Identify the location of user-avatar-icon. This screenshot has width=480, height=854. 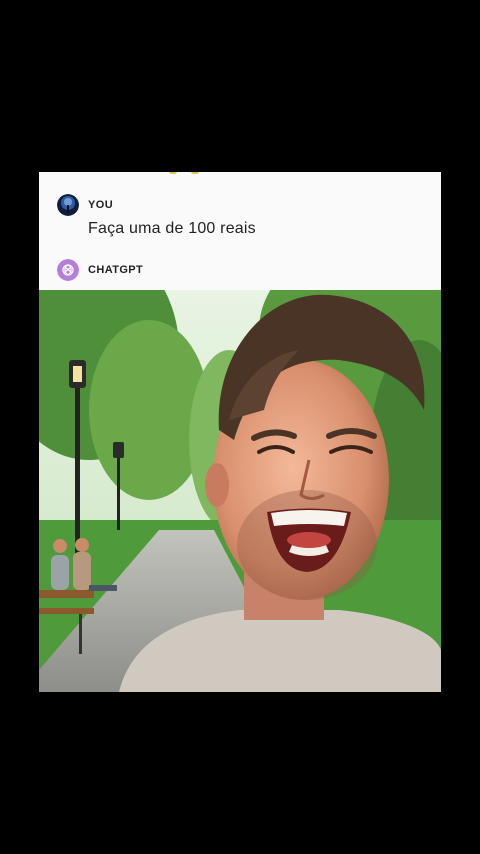
(68, 205).